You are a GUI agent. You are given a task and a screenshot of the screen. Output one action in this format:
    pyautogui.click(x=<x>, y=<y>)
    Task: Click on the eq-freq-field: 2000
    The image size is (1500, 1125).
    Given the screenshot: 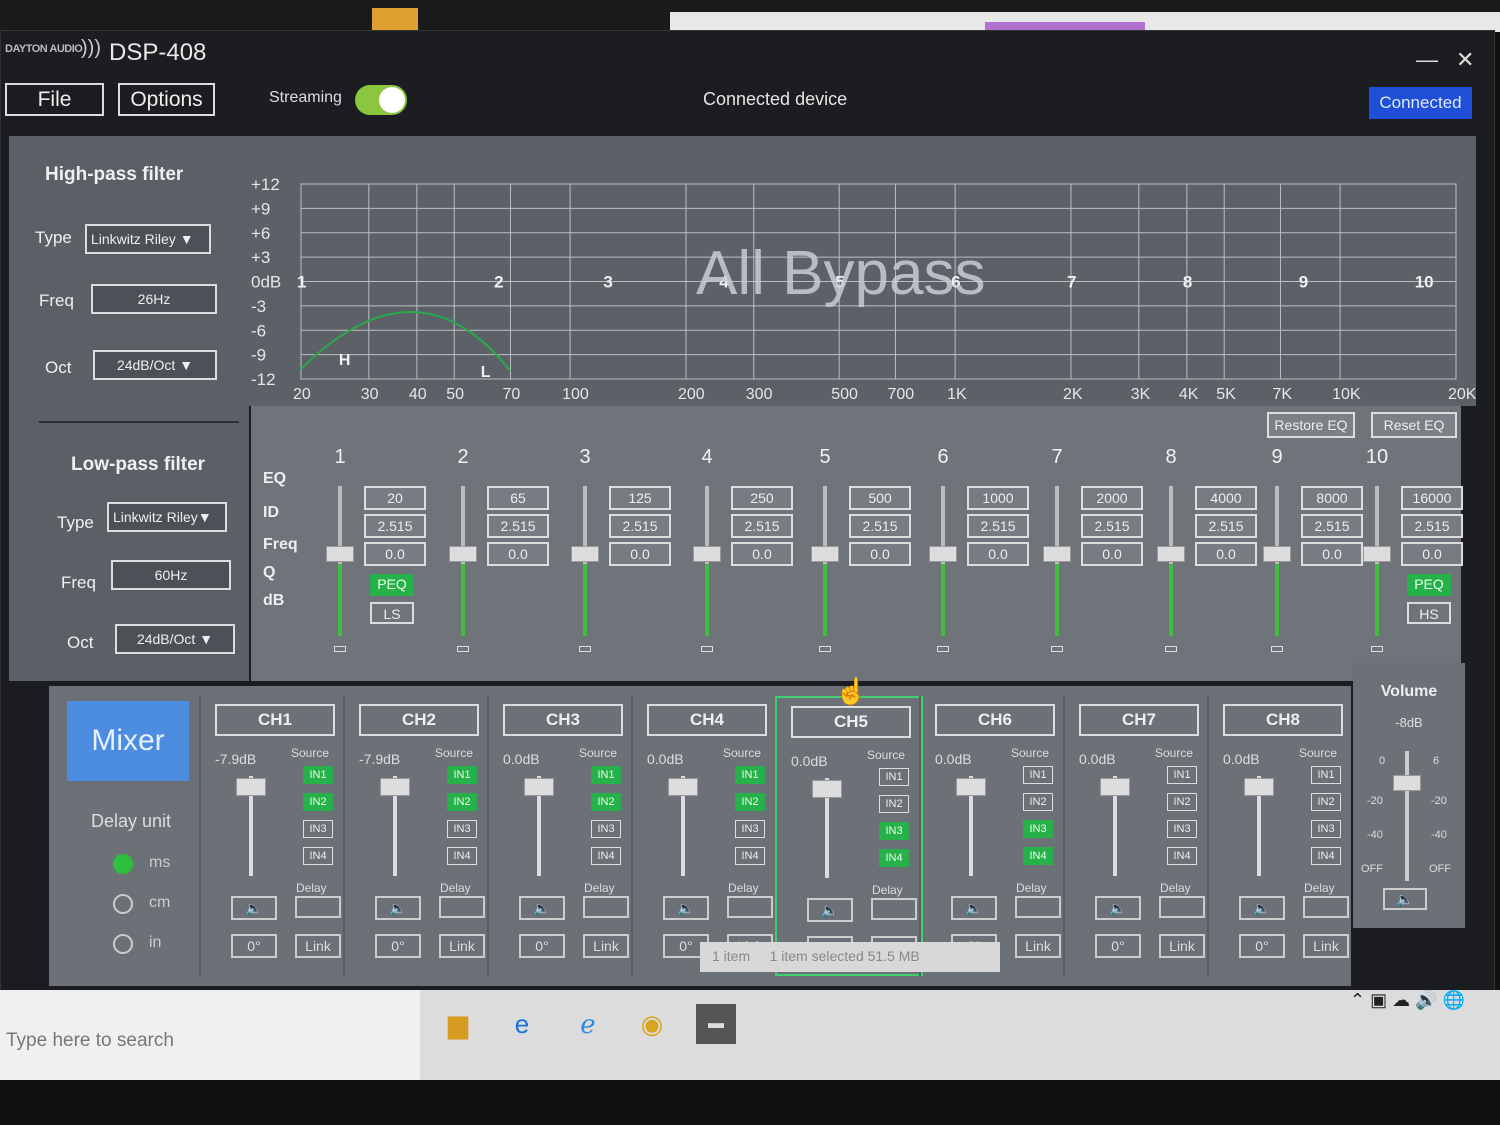 What is the action you would take?
    pyautogui.click(x=1112, y=498)
    